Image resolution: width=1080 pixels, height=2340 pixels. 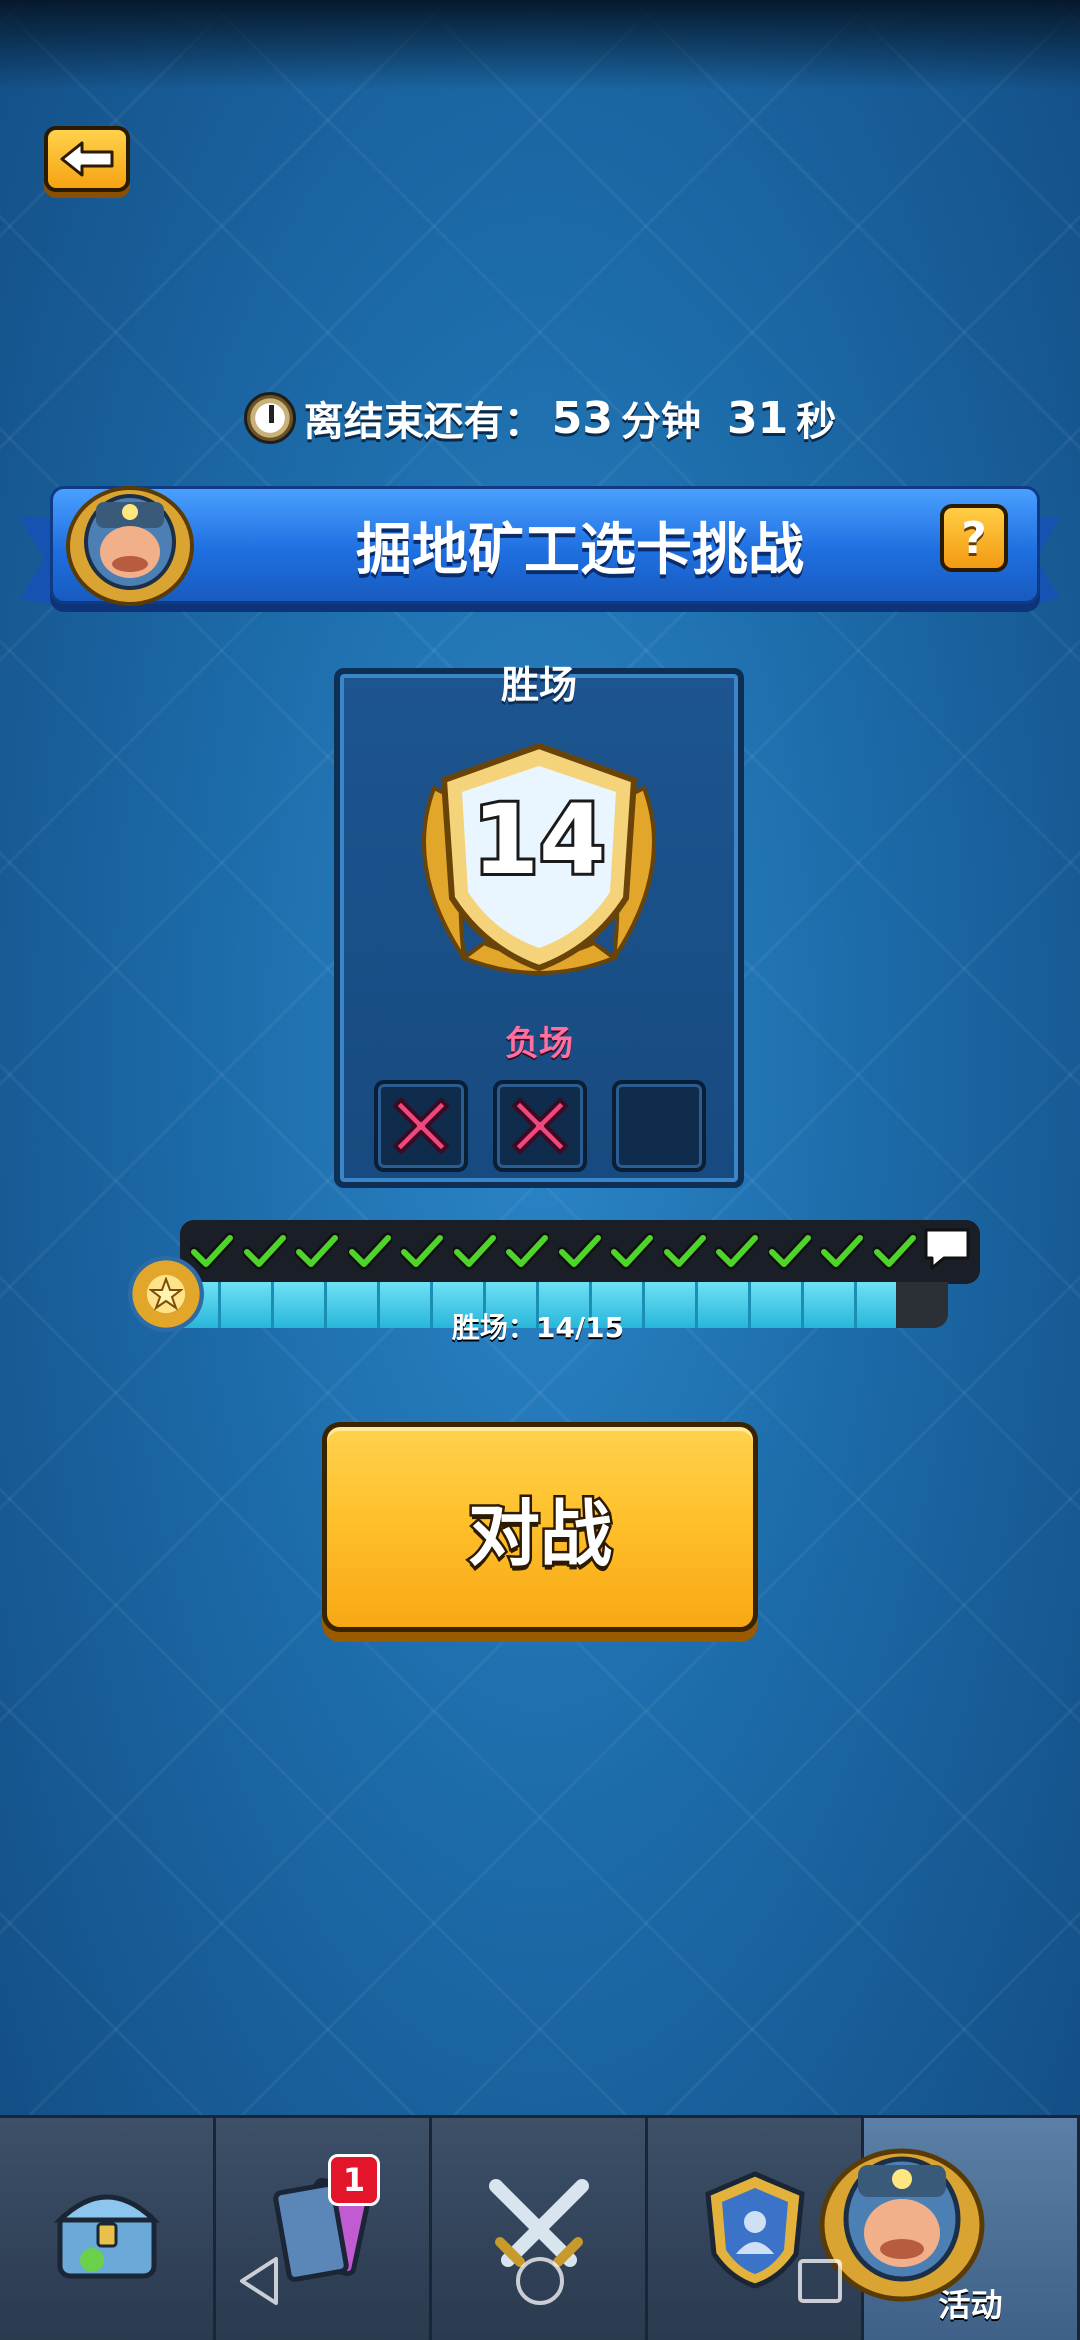 I want to click on crossed-swords-icon, so click(x=538, y=2223).